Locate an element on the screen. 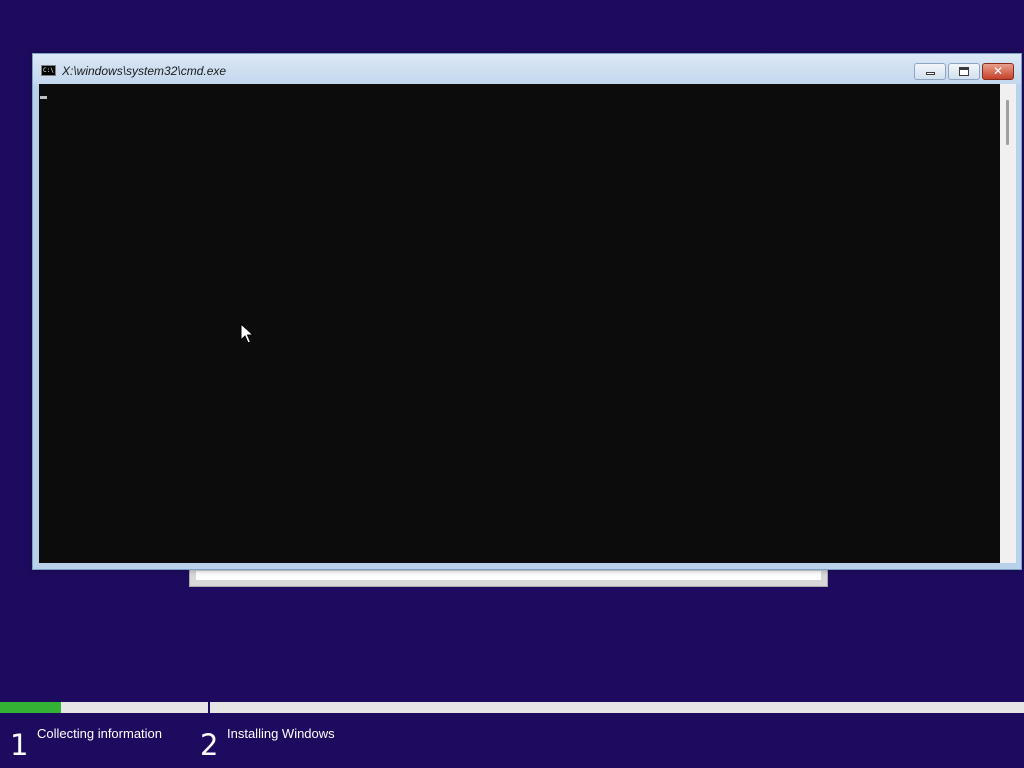  progress-step-divider is located at coordinates (209, 707).